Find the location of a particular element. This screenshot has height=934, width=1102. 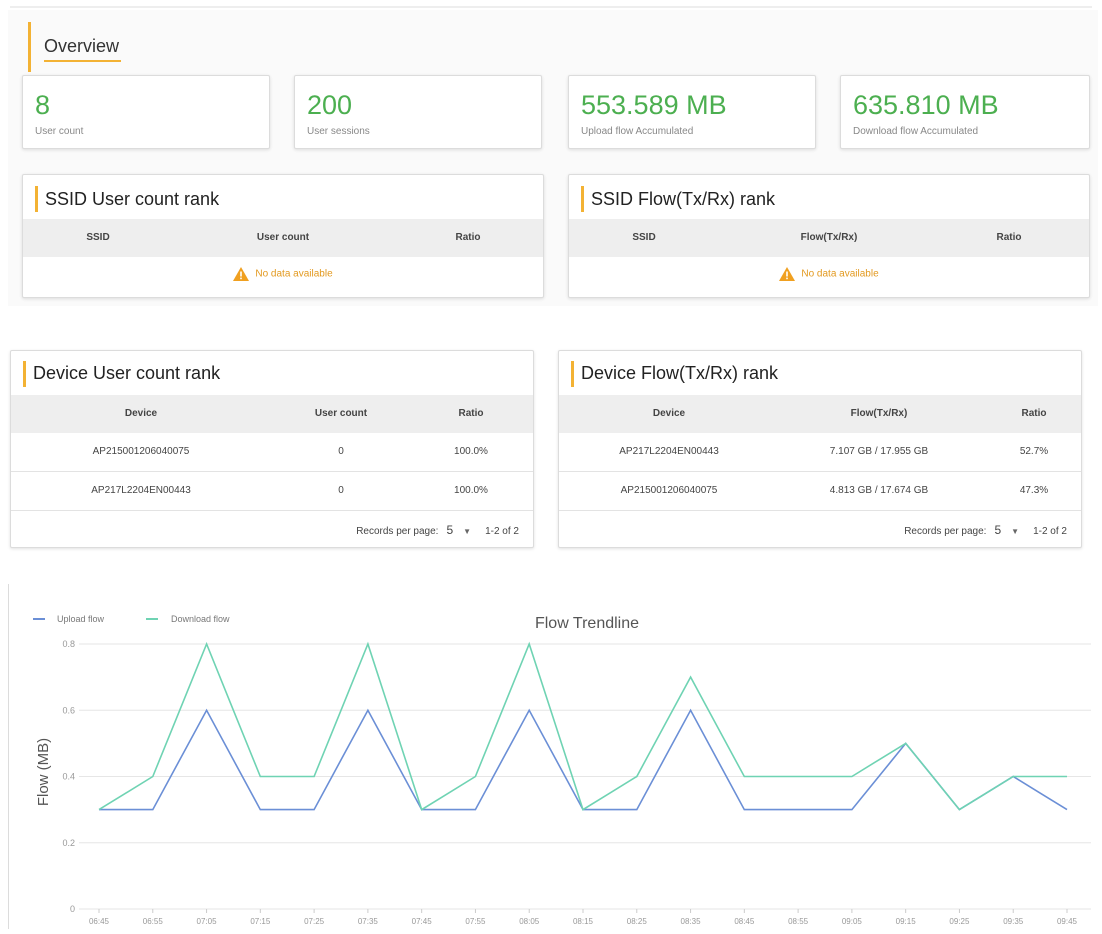

table-header: Device User count Ratio is located at coordinates (272, 414).